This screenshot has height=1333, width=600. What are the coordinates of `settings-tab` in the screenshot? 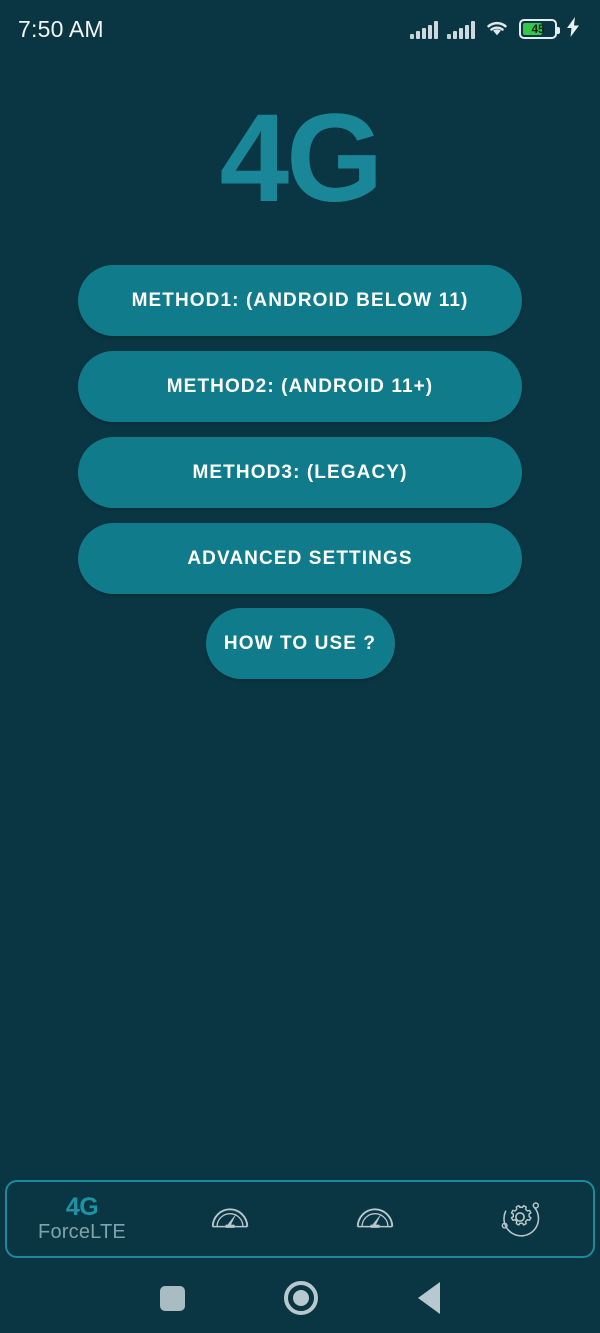 It's located at (520, 1219).